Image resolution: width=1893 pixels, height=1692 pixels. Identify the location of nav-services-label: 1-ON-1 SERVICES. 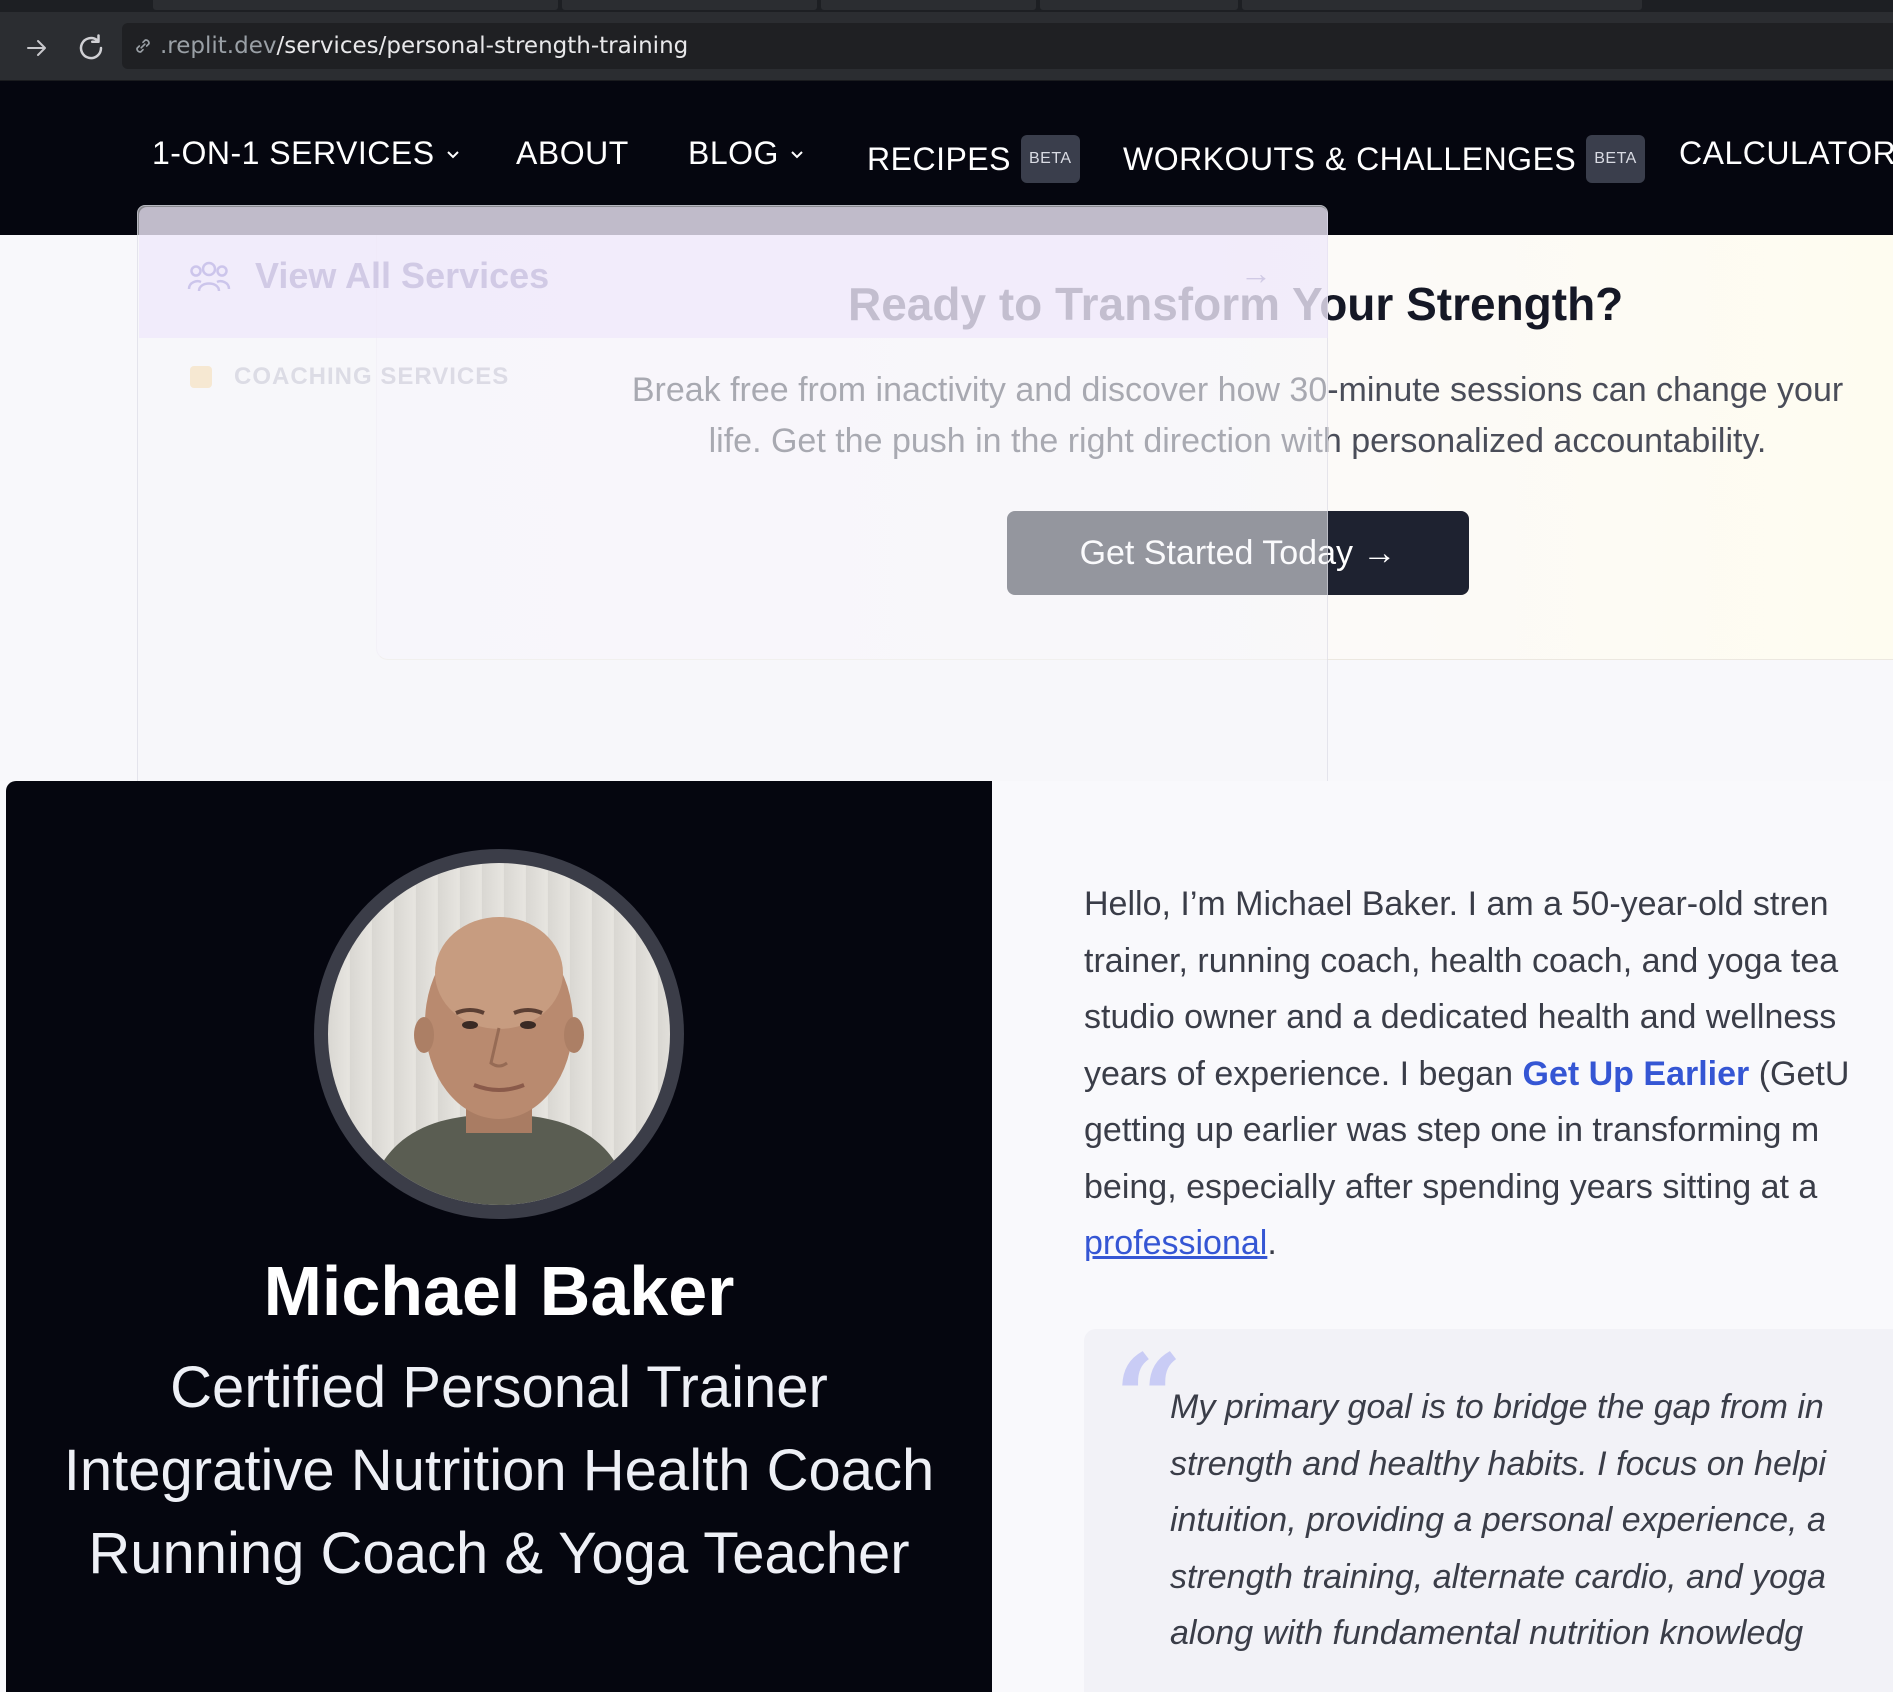
(293, 153).